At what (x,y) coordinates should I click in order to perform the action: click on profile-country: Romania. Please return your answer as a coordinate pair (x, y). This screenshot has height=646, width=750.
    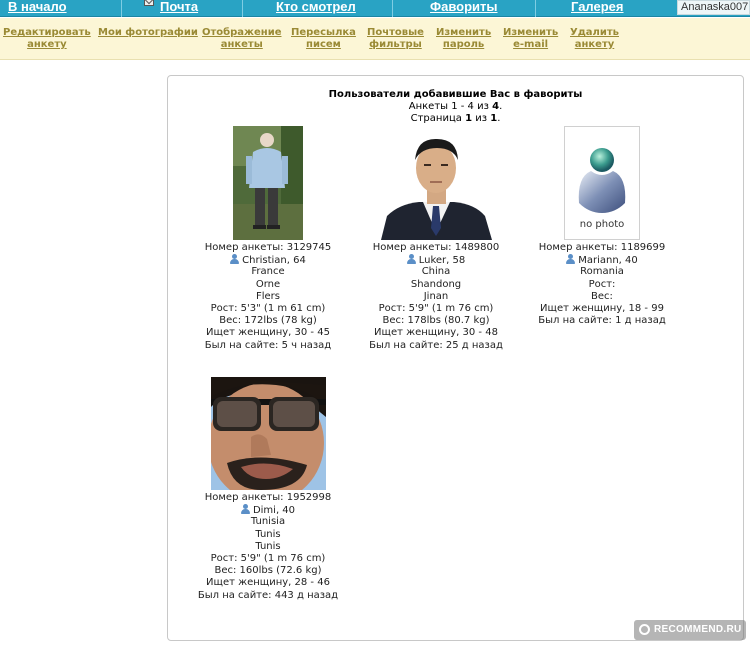
    Looking at the image, I should click on (602, 272).